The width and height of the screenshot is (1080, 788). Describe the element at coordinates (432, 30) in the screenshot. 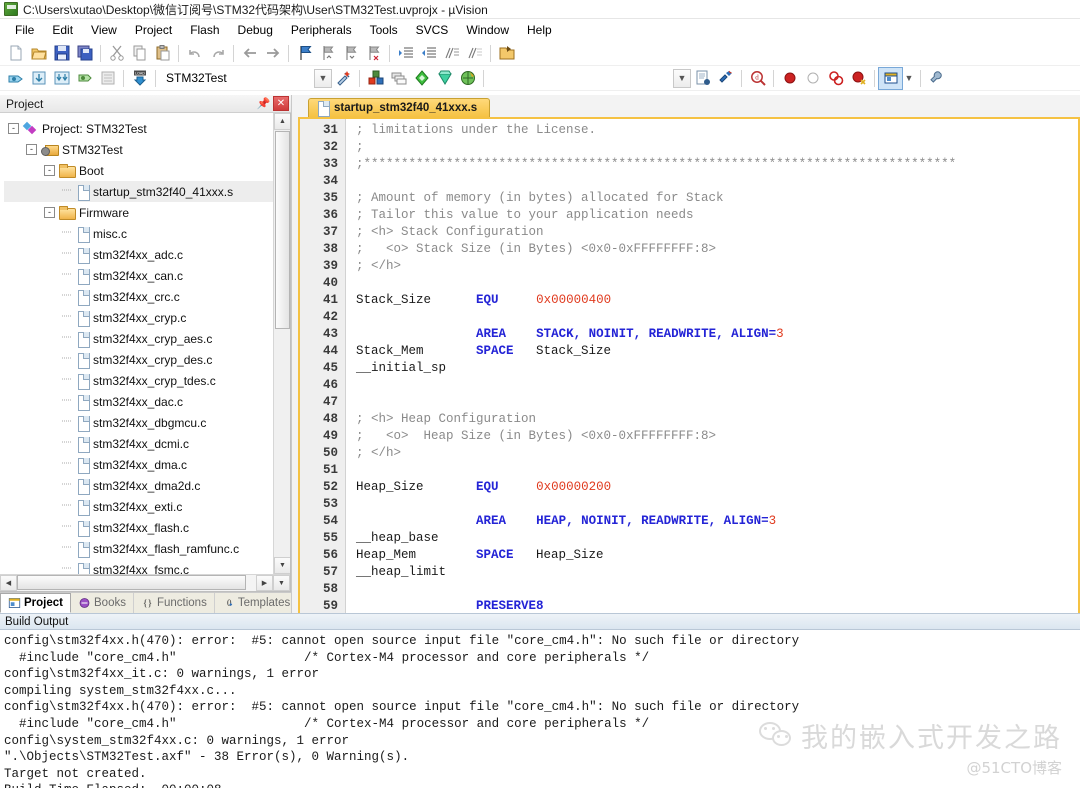

I see `menu-svcs: SVCS` at that location.